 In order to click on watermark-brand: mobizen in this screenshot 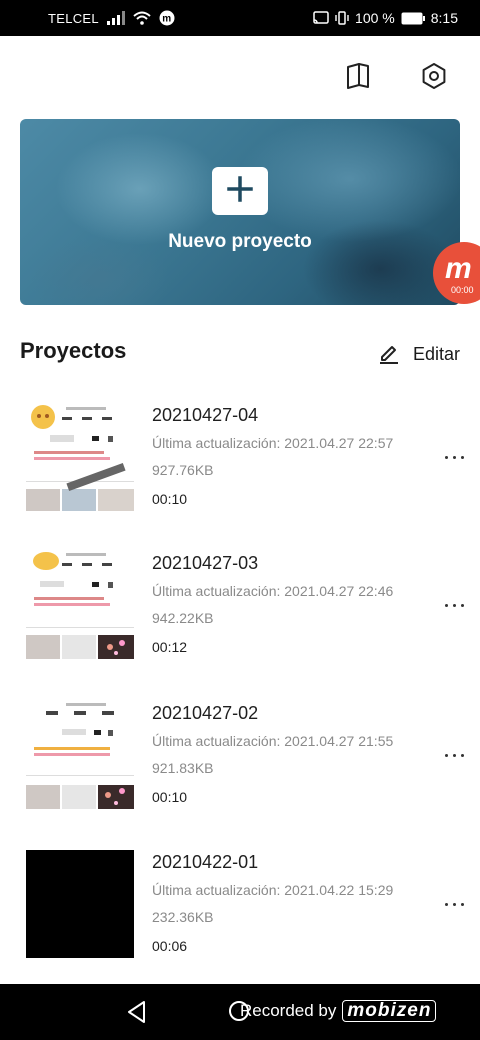, I will do `click(389, 1011)`.